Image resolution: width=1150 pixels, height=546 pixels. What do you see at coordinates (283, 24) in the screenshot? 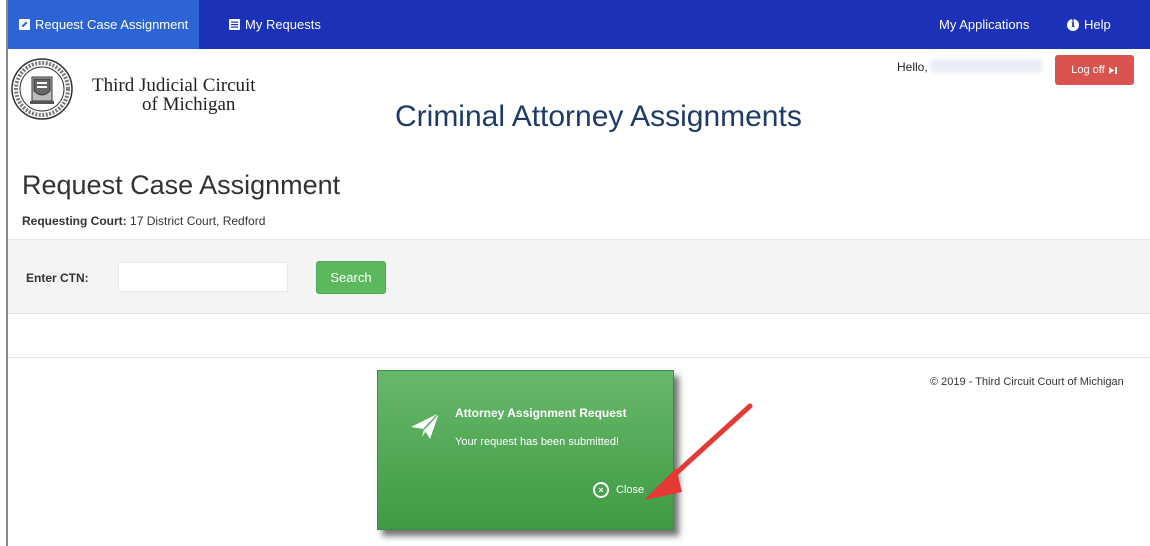
I see `nav-label: My Requests` at bounding box center [283, 24].